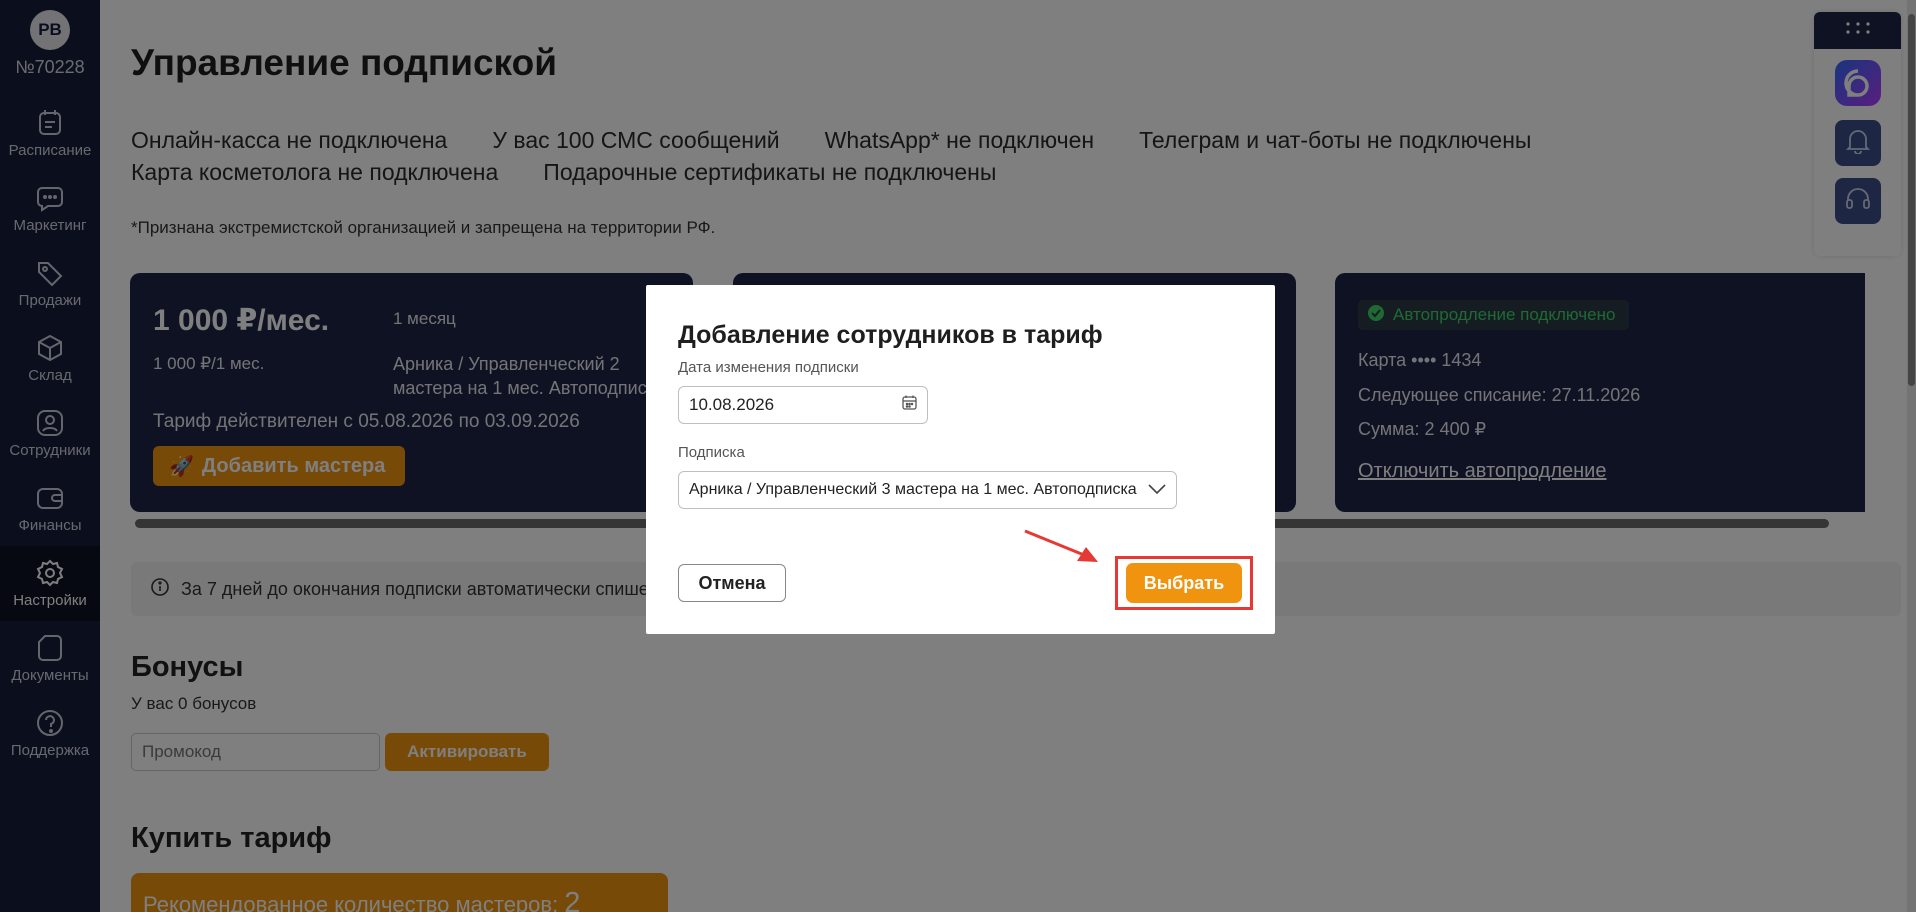 The width and height of the screenshot is (1916, 912). What do you see at coordinates (711, 452) in the screenshot?
I see `subscription-label: Подписка` at bounding box center [711, 452].